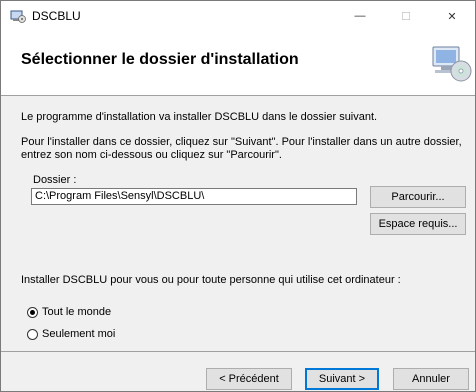 The image size is (476, 392). Describe the element at coordinates (342, 379) in the screenshot. I see `next-button: Suivant >` at that location.